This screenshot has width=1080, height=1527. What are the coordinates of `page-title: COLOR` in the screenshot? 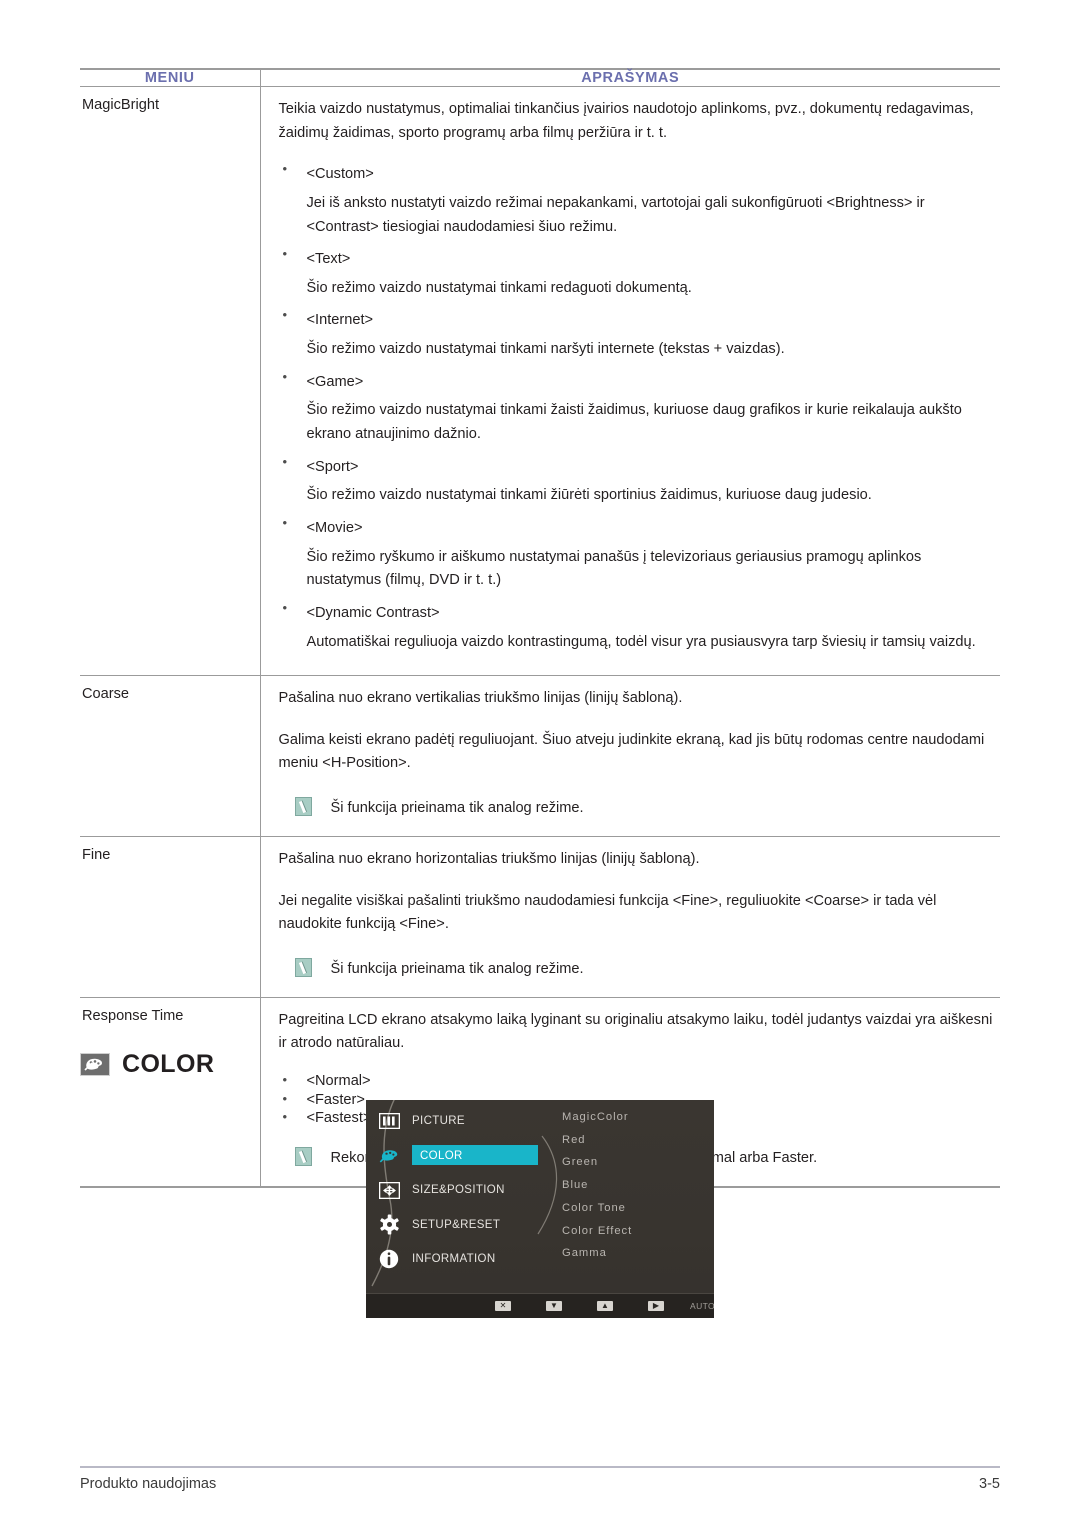 It's located at (168, 1064).